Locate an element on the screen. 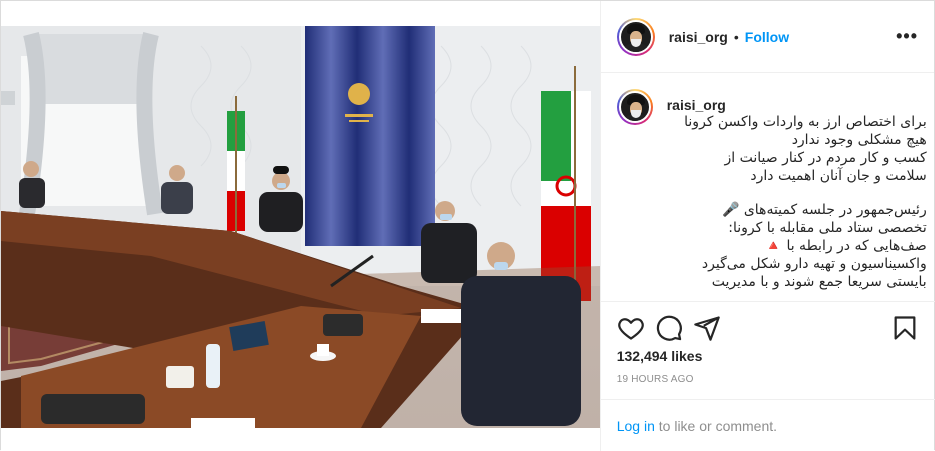  comment-icon is located at coordinates (669, 328).